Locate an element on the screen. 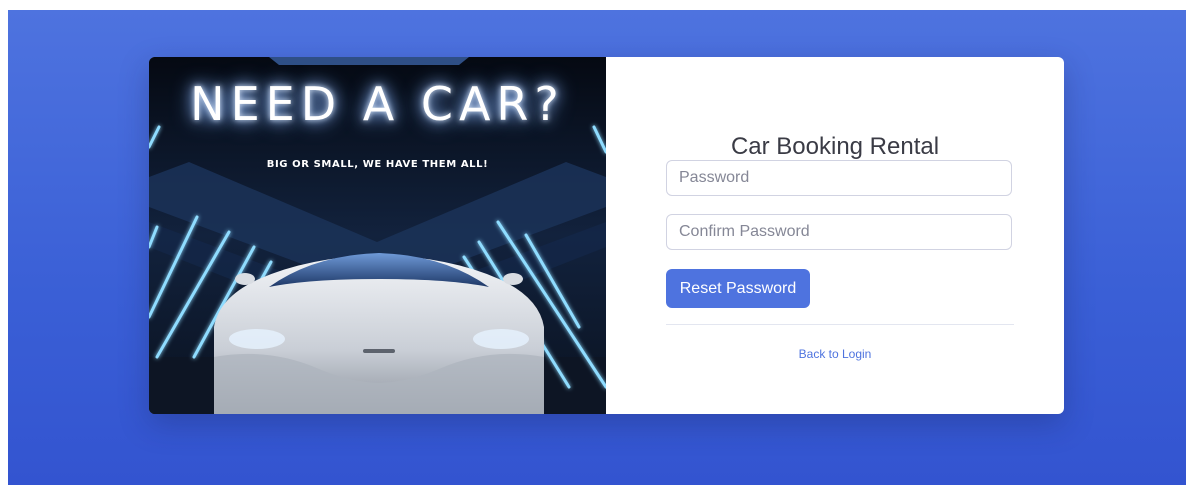 Image resolution: width=1186 pixels, height=485 pixels. form-title: Car Booking Rental is located at coordinates (835, 146).